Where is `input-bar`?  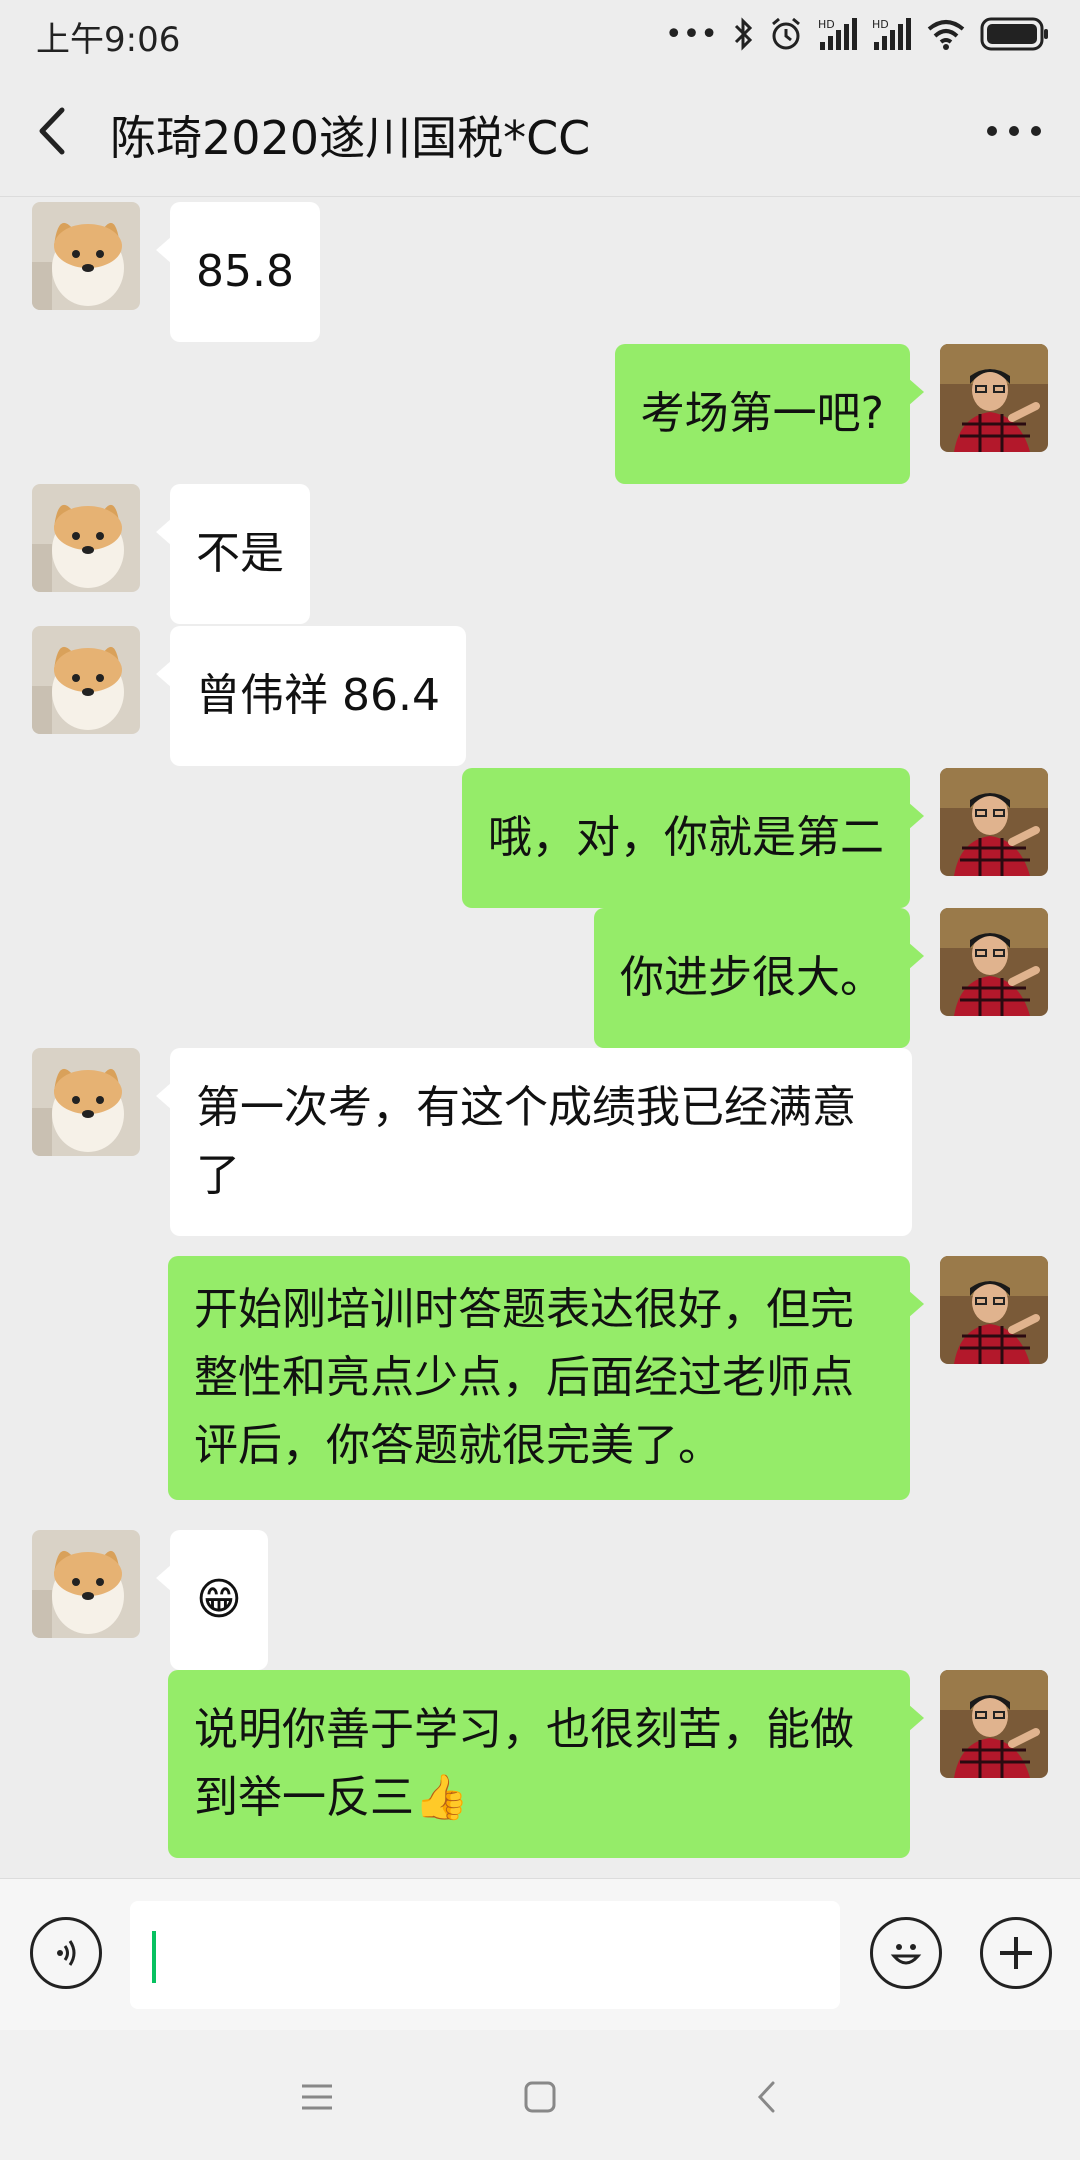
input-bar is located at coordinates (540, 1954).